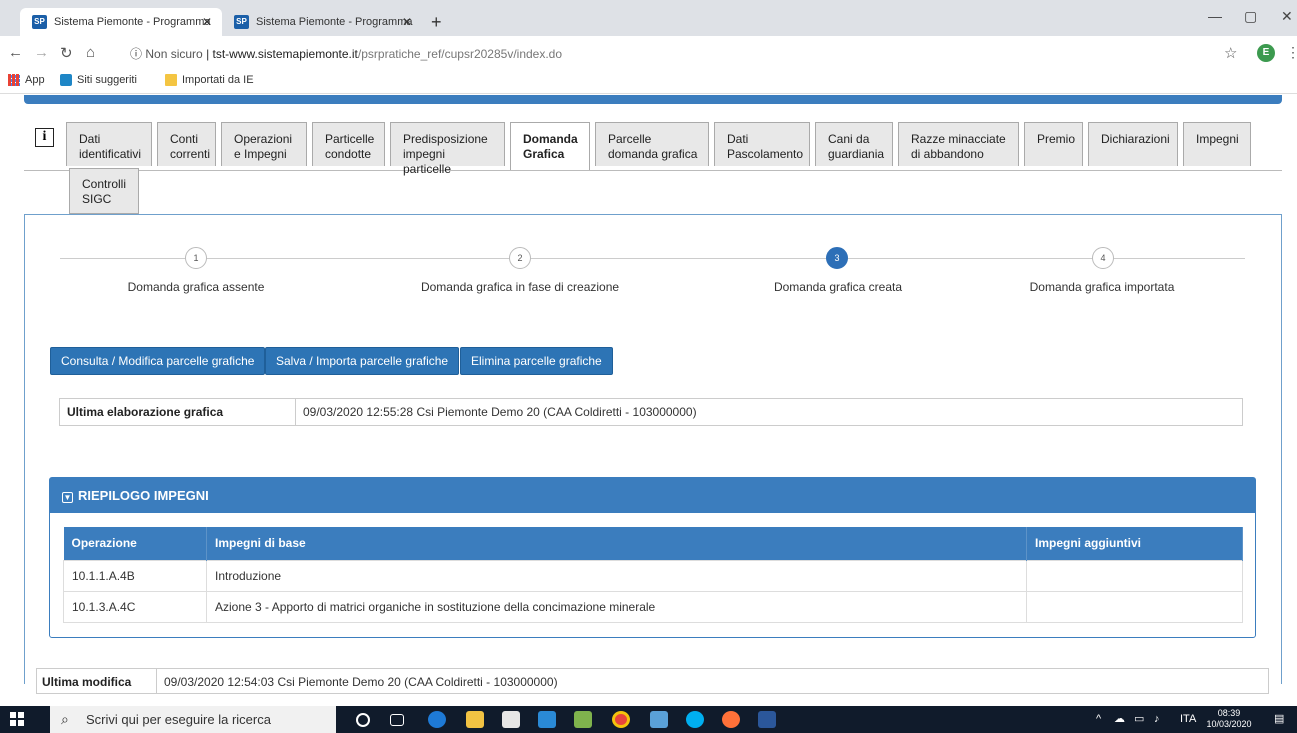 The width and height of the screenshot is (1297, 733). What do you see at coordinates (616, 543) in the screenshot?
I see `column-header-impegni-base: Impegni di base` at bounding box center [616, 543].